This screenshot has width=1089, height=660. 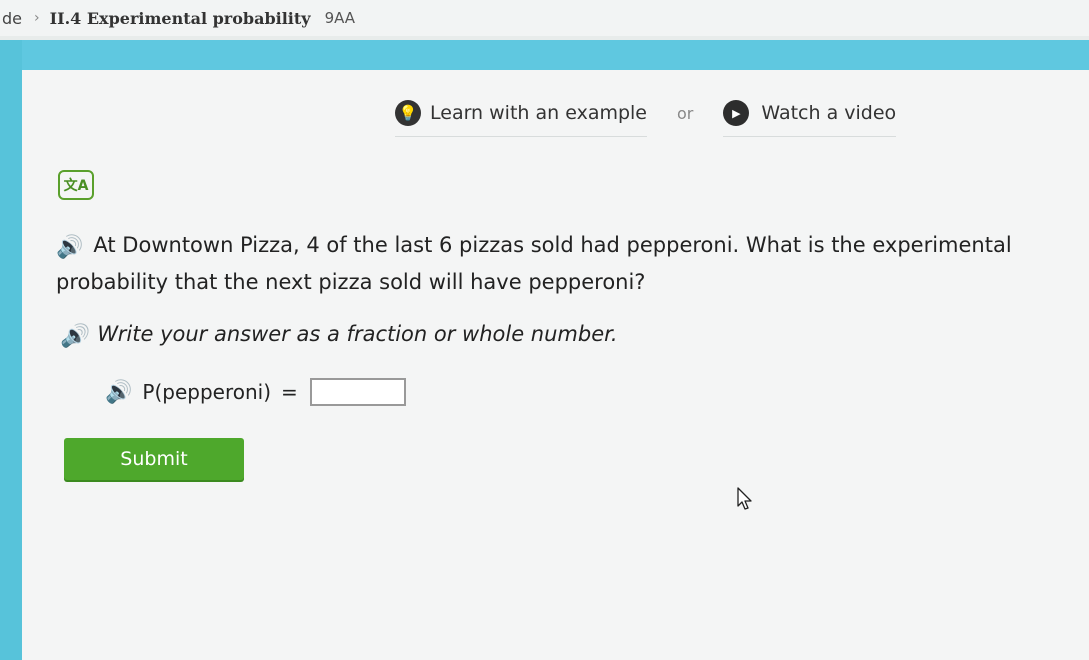 I want to click on lightbulb-icon: 💡, so click(x=408, y=113).